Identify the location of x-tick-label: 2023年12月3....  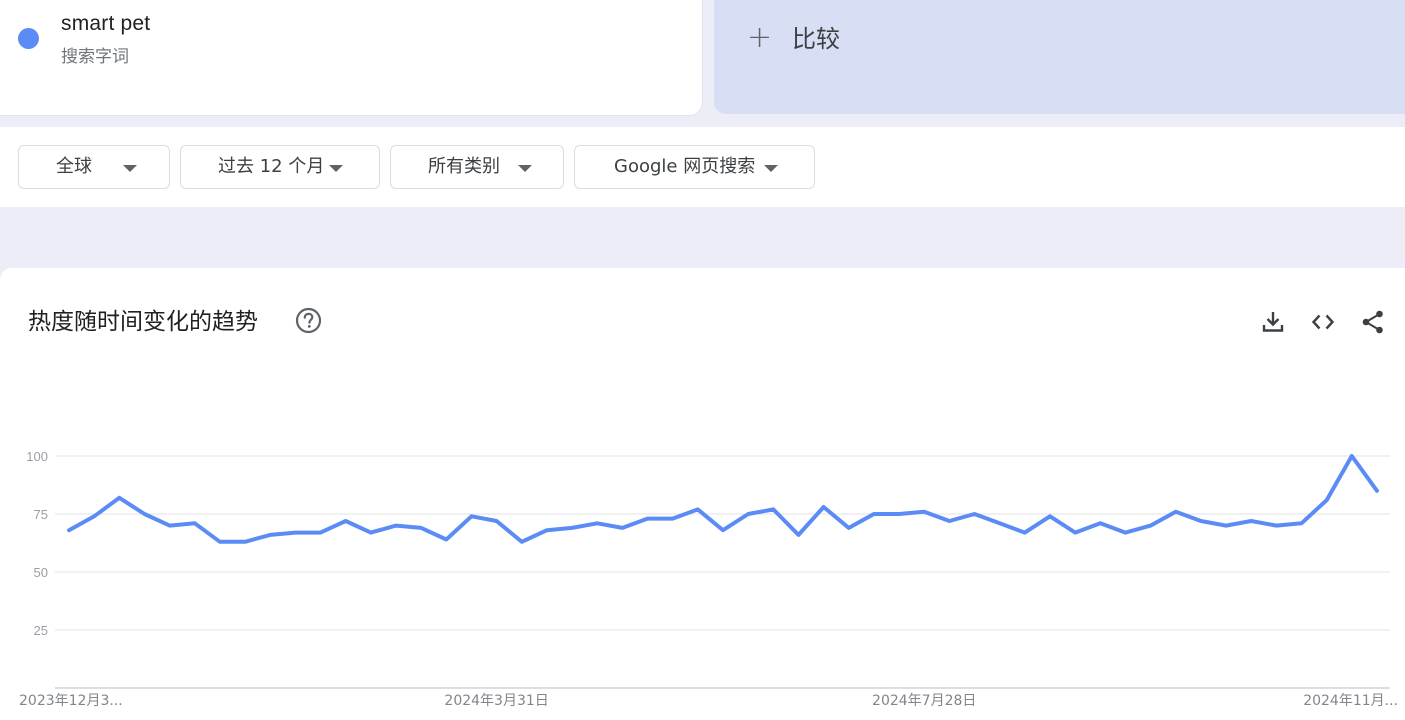
(71, 701).